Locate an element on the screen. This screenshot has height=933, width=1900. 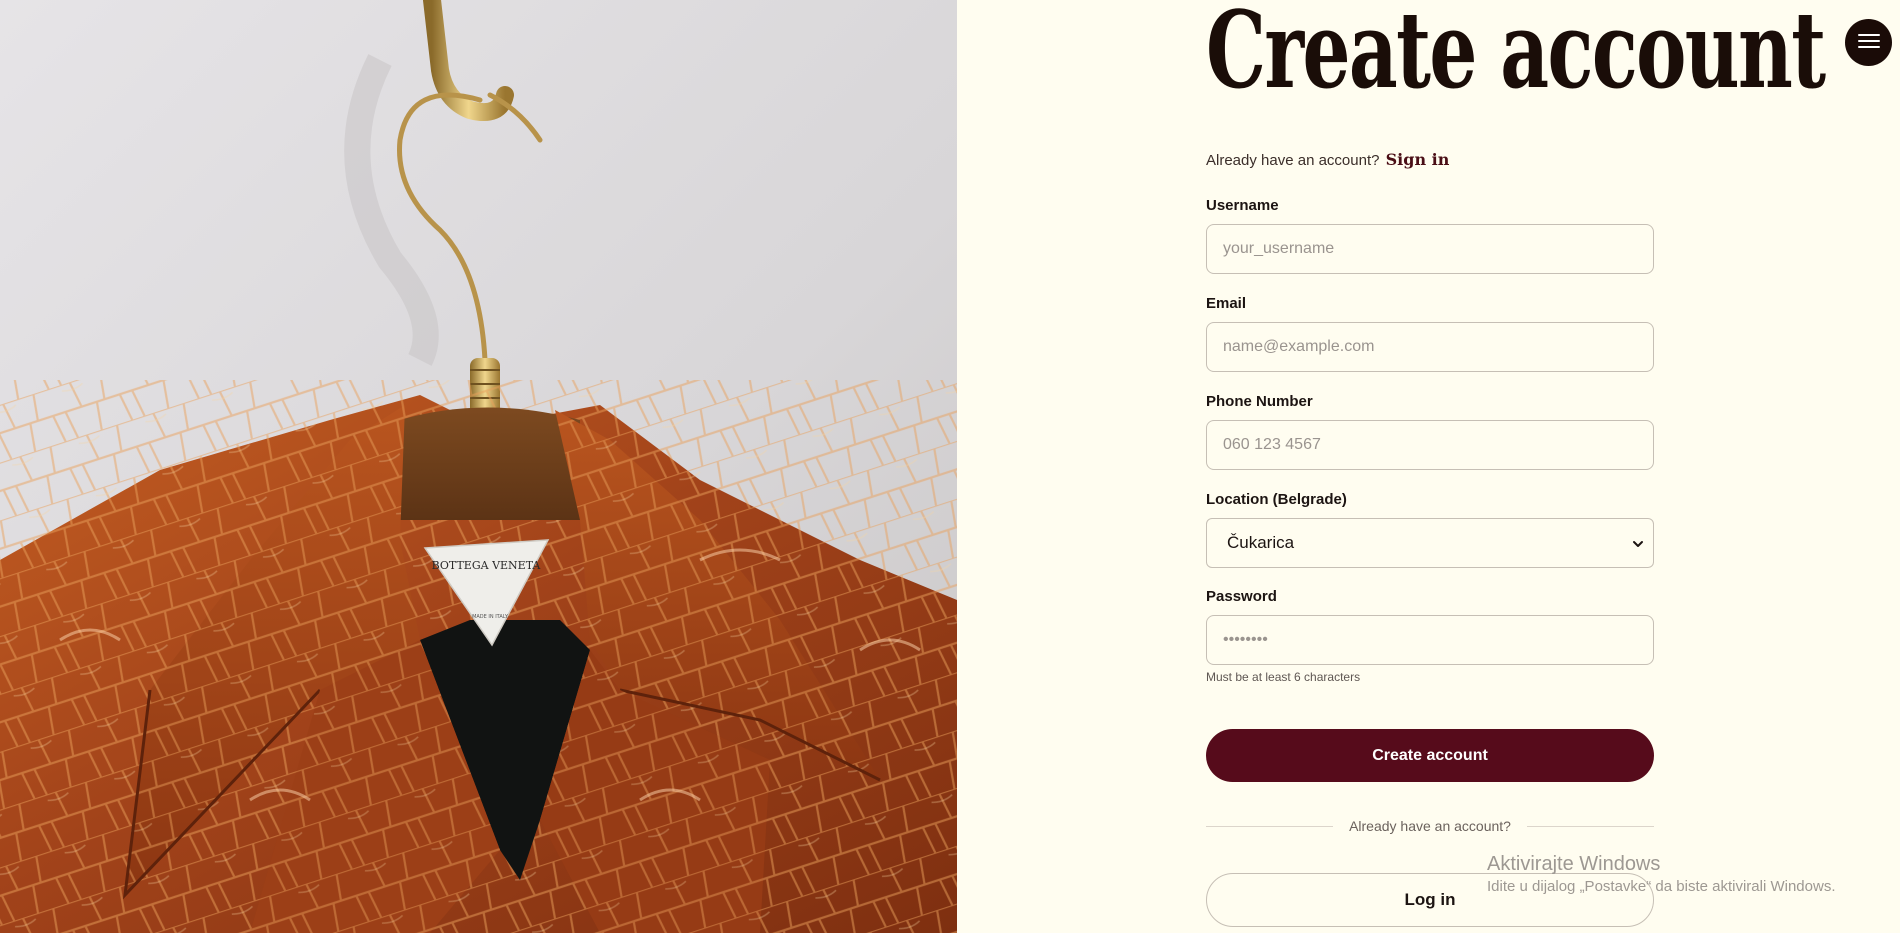
chevron-down-icon is located at coordinates (1638, 543).